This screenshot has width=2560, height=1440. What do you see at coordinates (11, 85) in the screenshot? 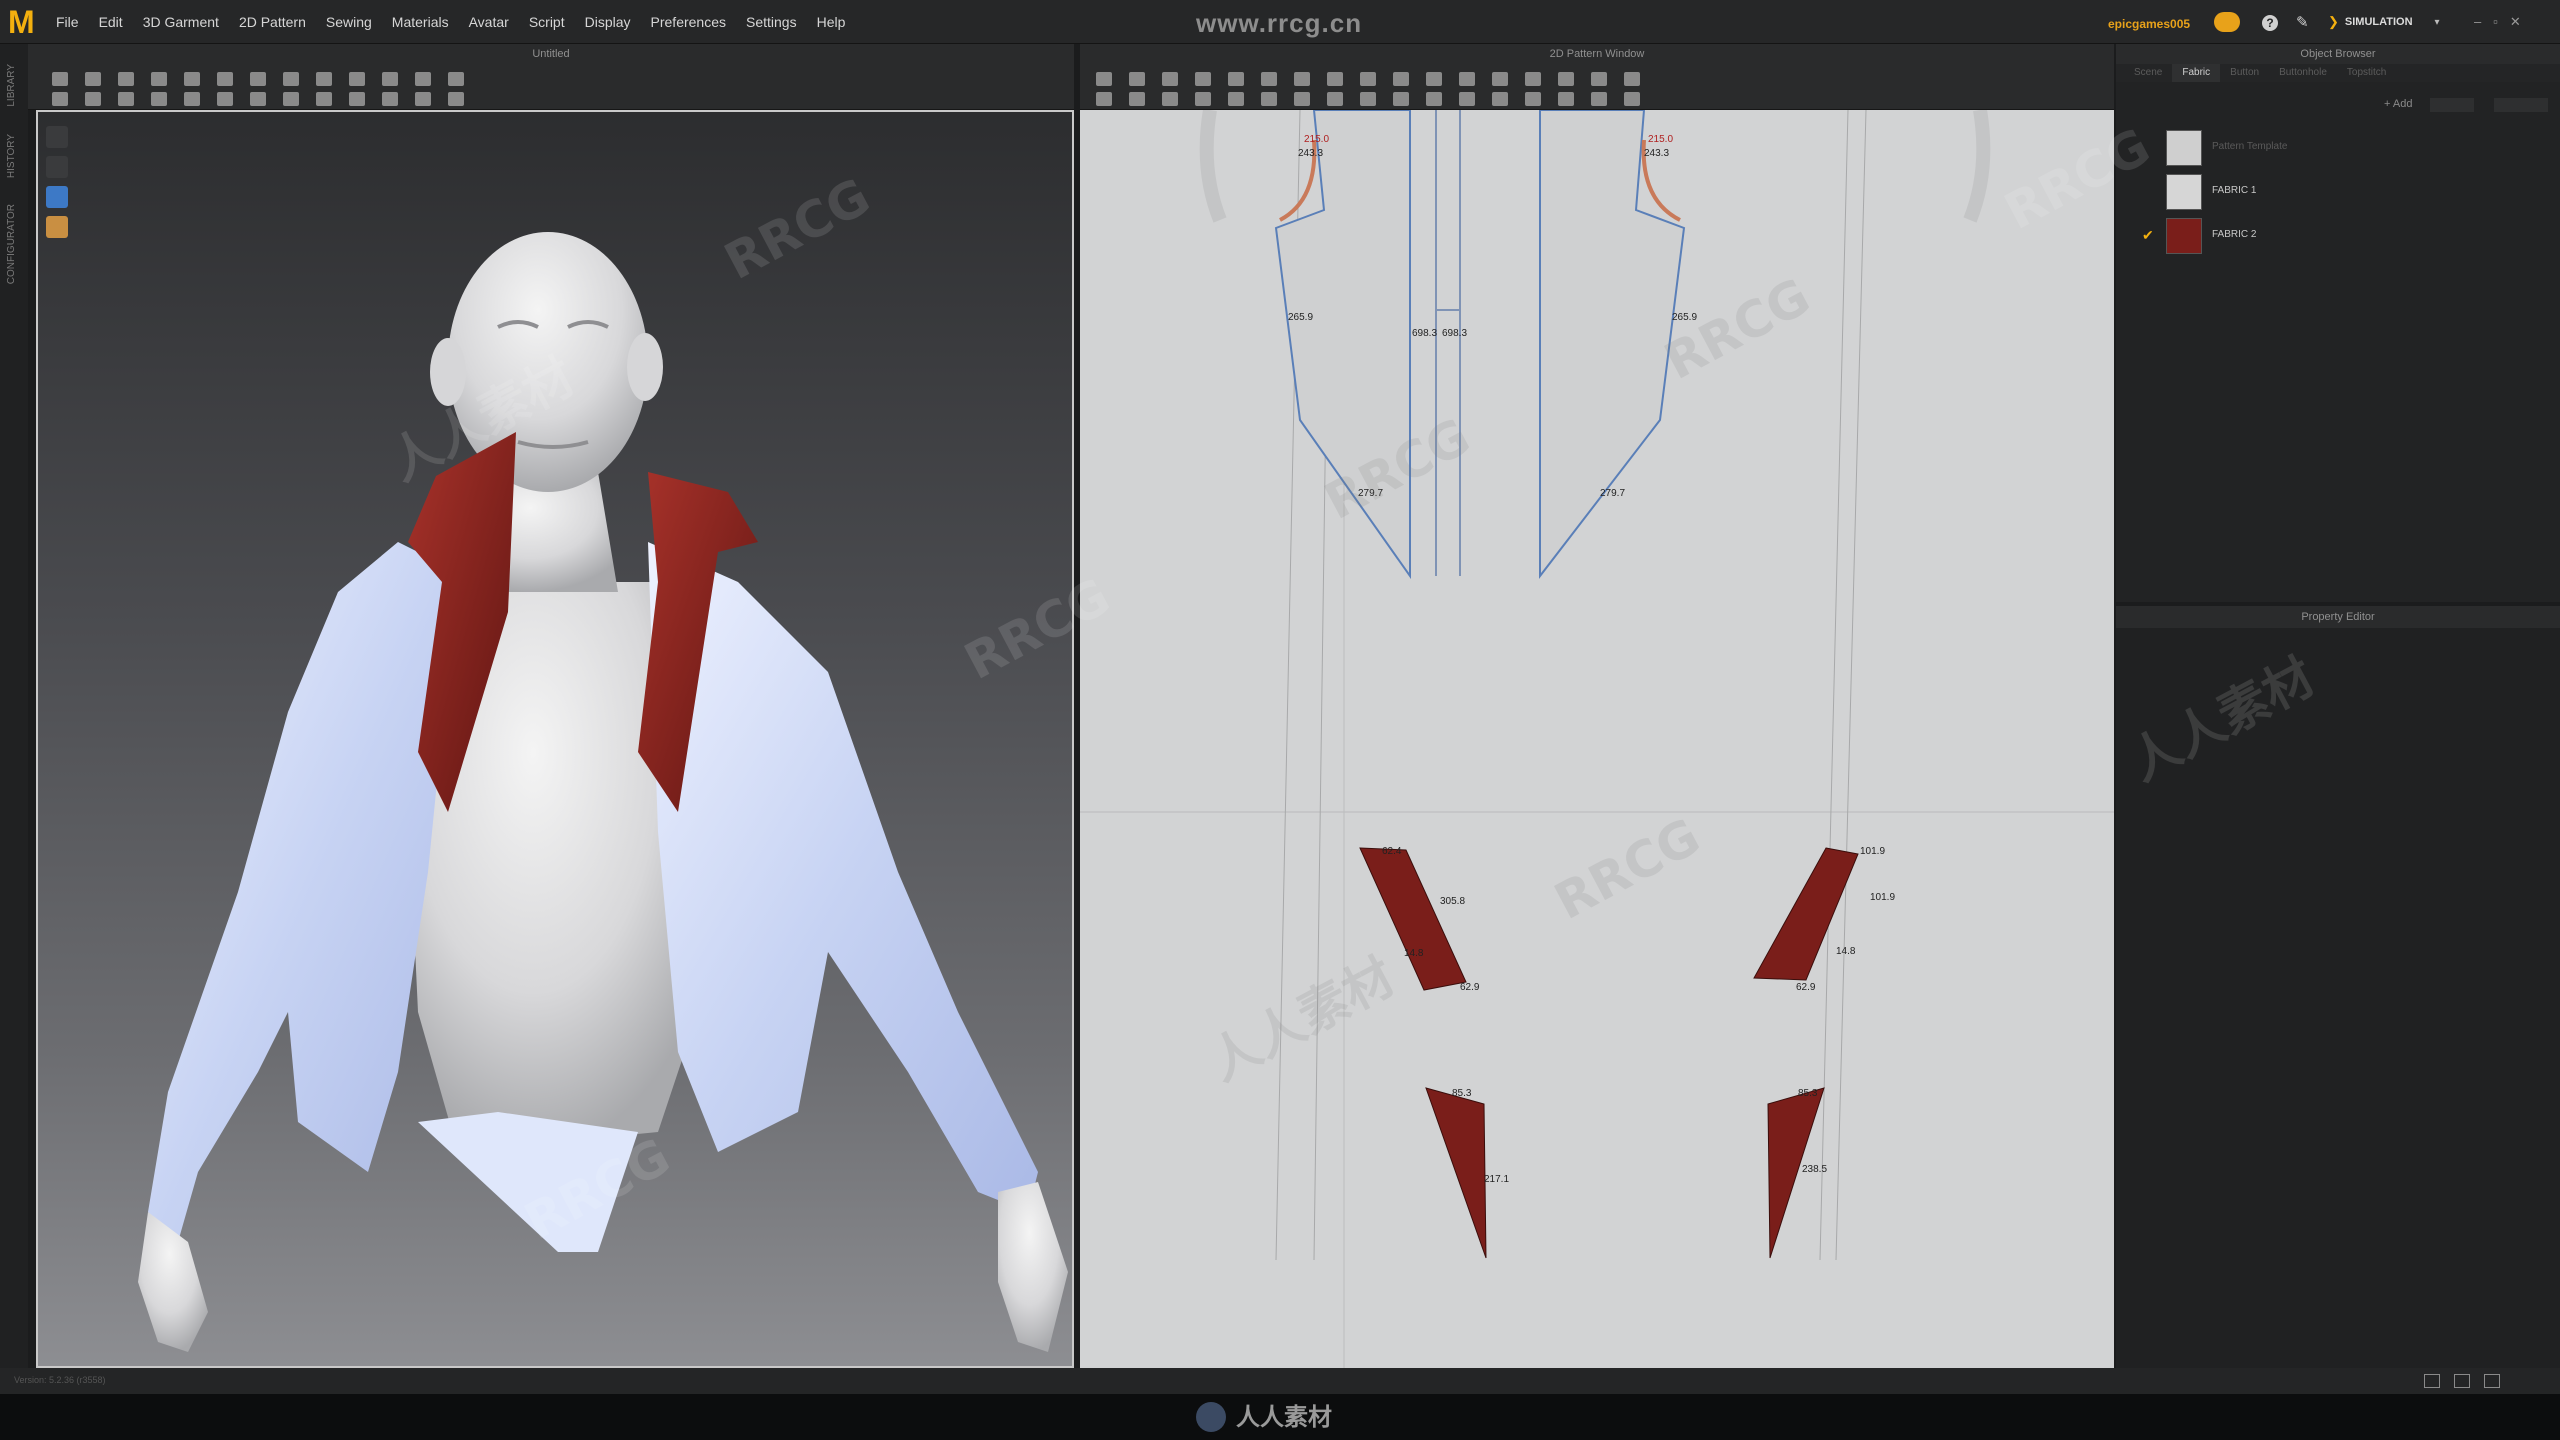
I see `tab-library: LIBRARY` at bounding box center [11, 85].